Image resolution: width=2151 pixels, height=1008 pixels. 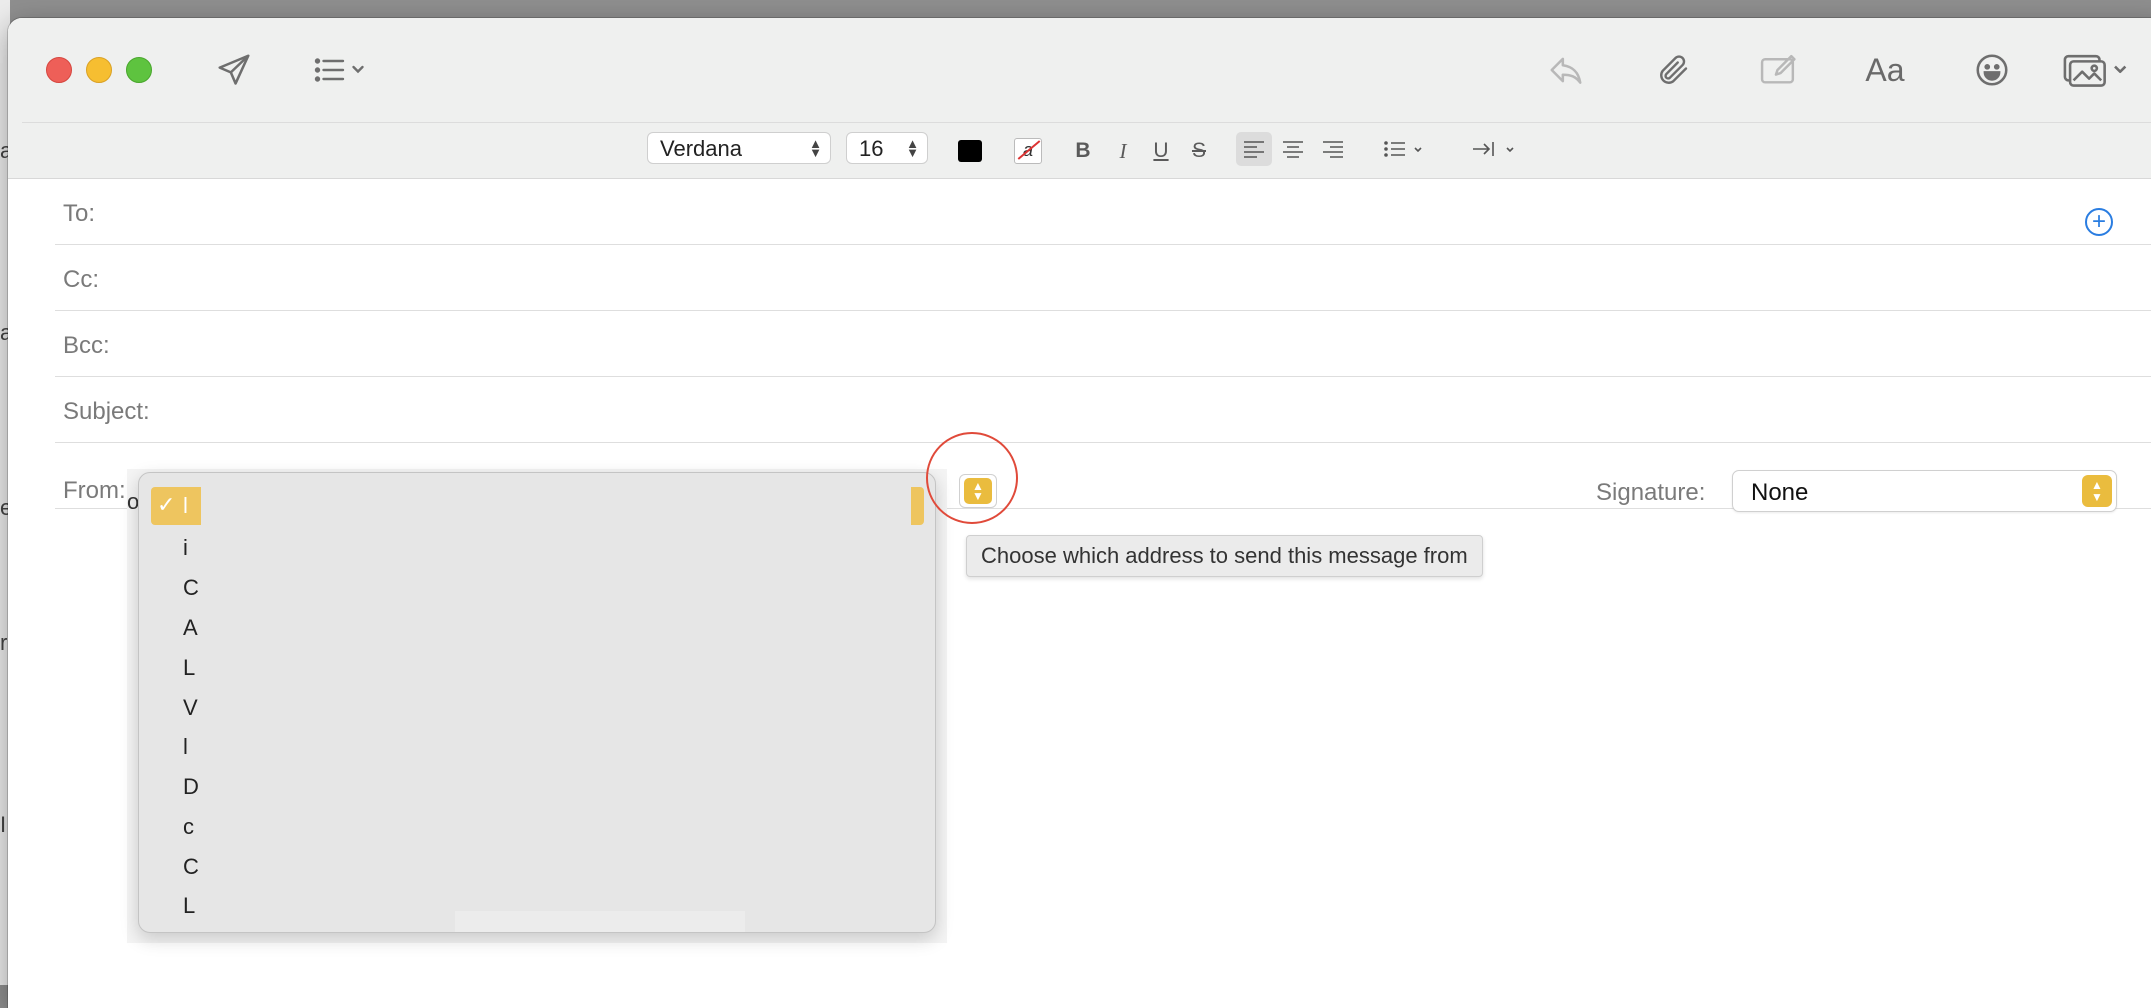 I want to click on markup-button, so click(x=1779, y=70).